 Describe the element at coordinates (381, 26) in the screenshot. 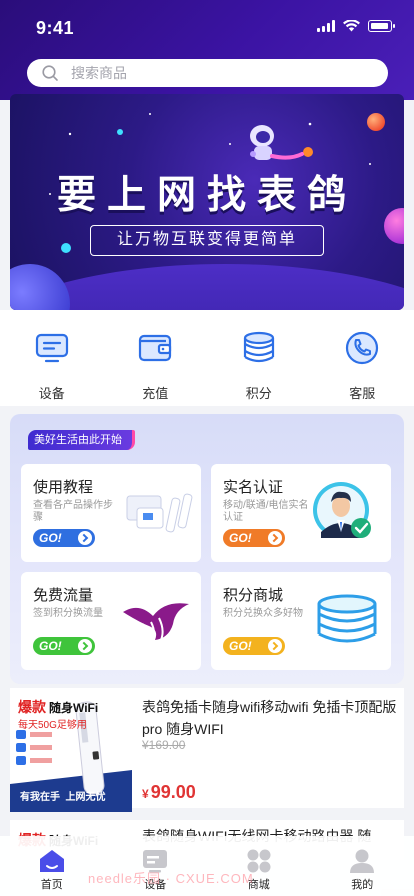

I see `battery-icon` at that location.